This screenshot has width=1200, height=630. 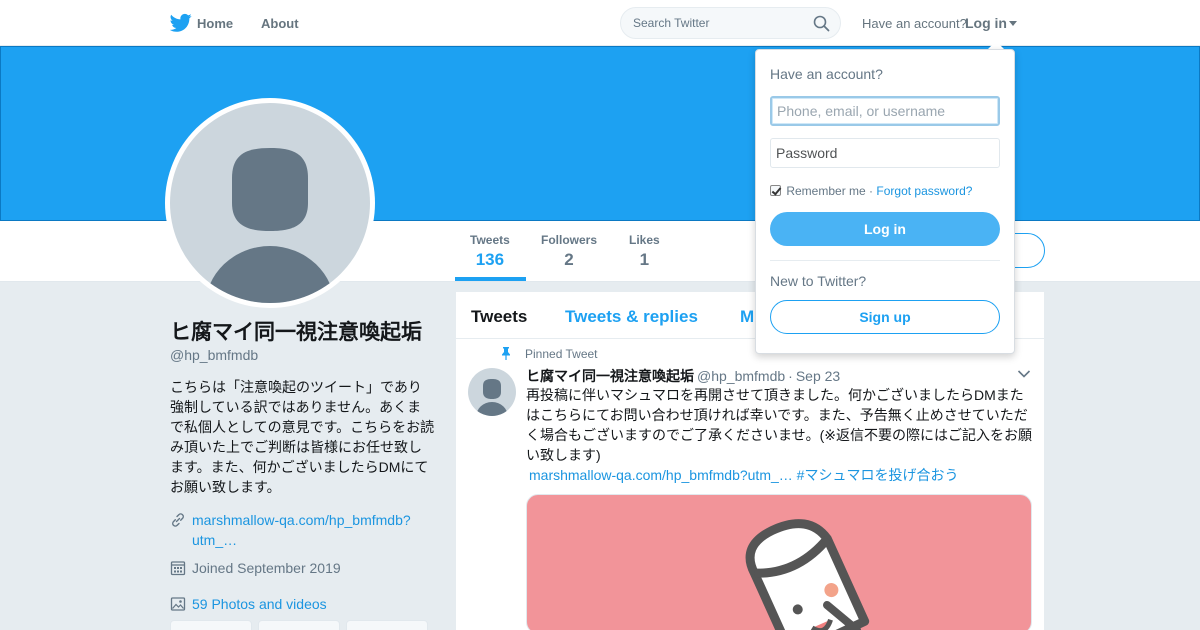 I want to click on stat-label: Likes, so click(x=644, y=240).